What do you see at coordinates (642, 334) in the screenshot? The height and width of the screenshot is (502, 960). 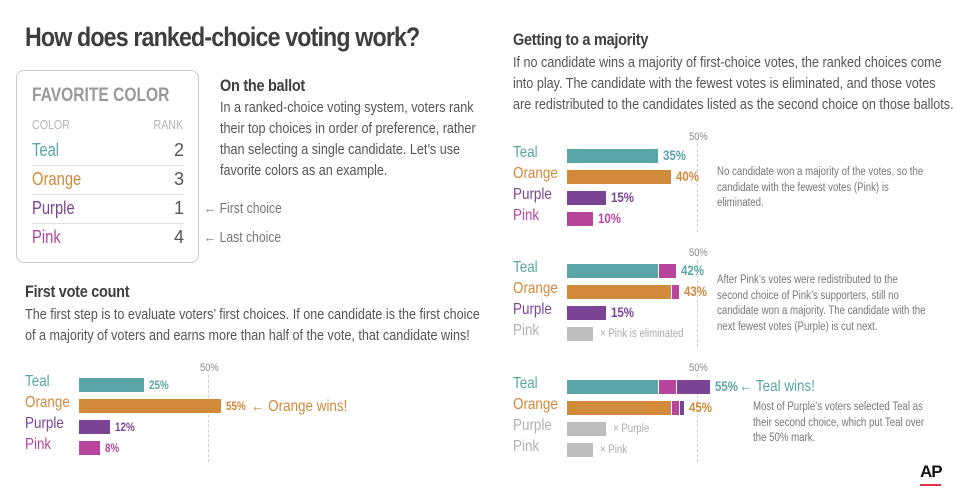 I see `eliminated-label: × Pink is eliminated` at bounding box center [642, 334].